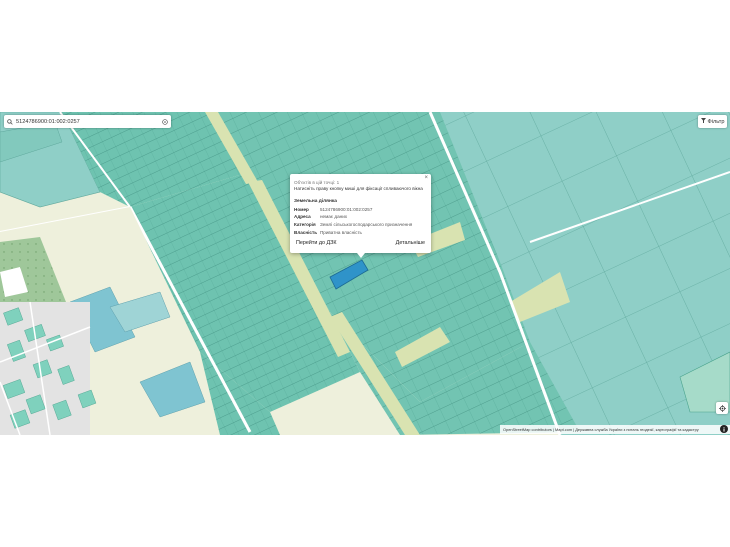 The height and width of the screenshot is (547, 730). What do you see at coordinates (703, 121) in the screenshot?
I see `filter-icon` at bounding box center [703, 121].